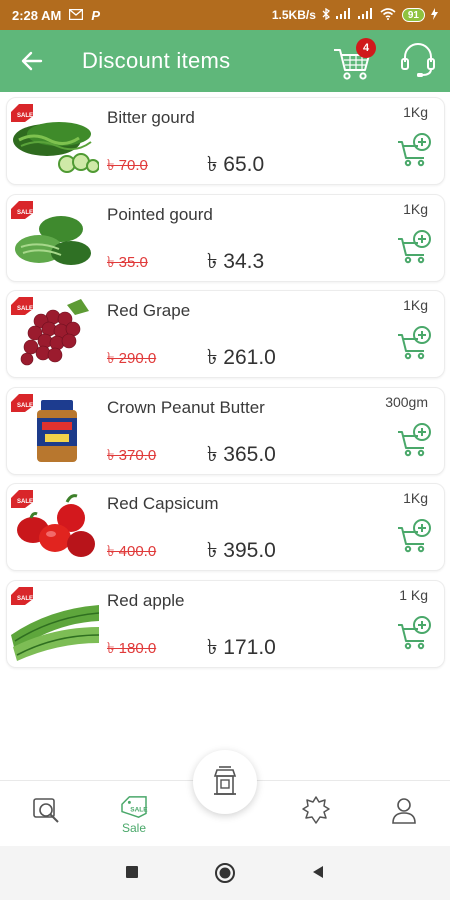 Image resolution: width=450 pixels, height=900 pixels. Describe the element at coordinates (146, 600) in the screenshot. I see `product-name: Red apple` at that location.